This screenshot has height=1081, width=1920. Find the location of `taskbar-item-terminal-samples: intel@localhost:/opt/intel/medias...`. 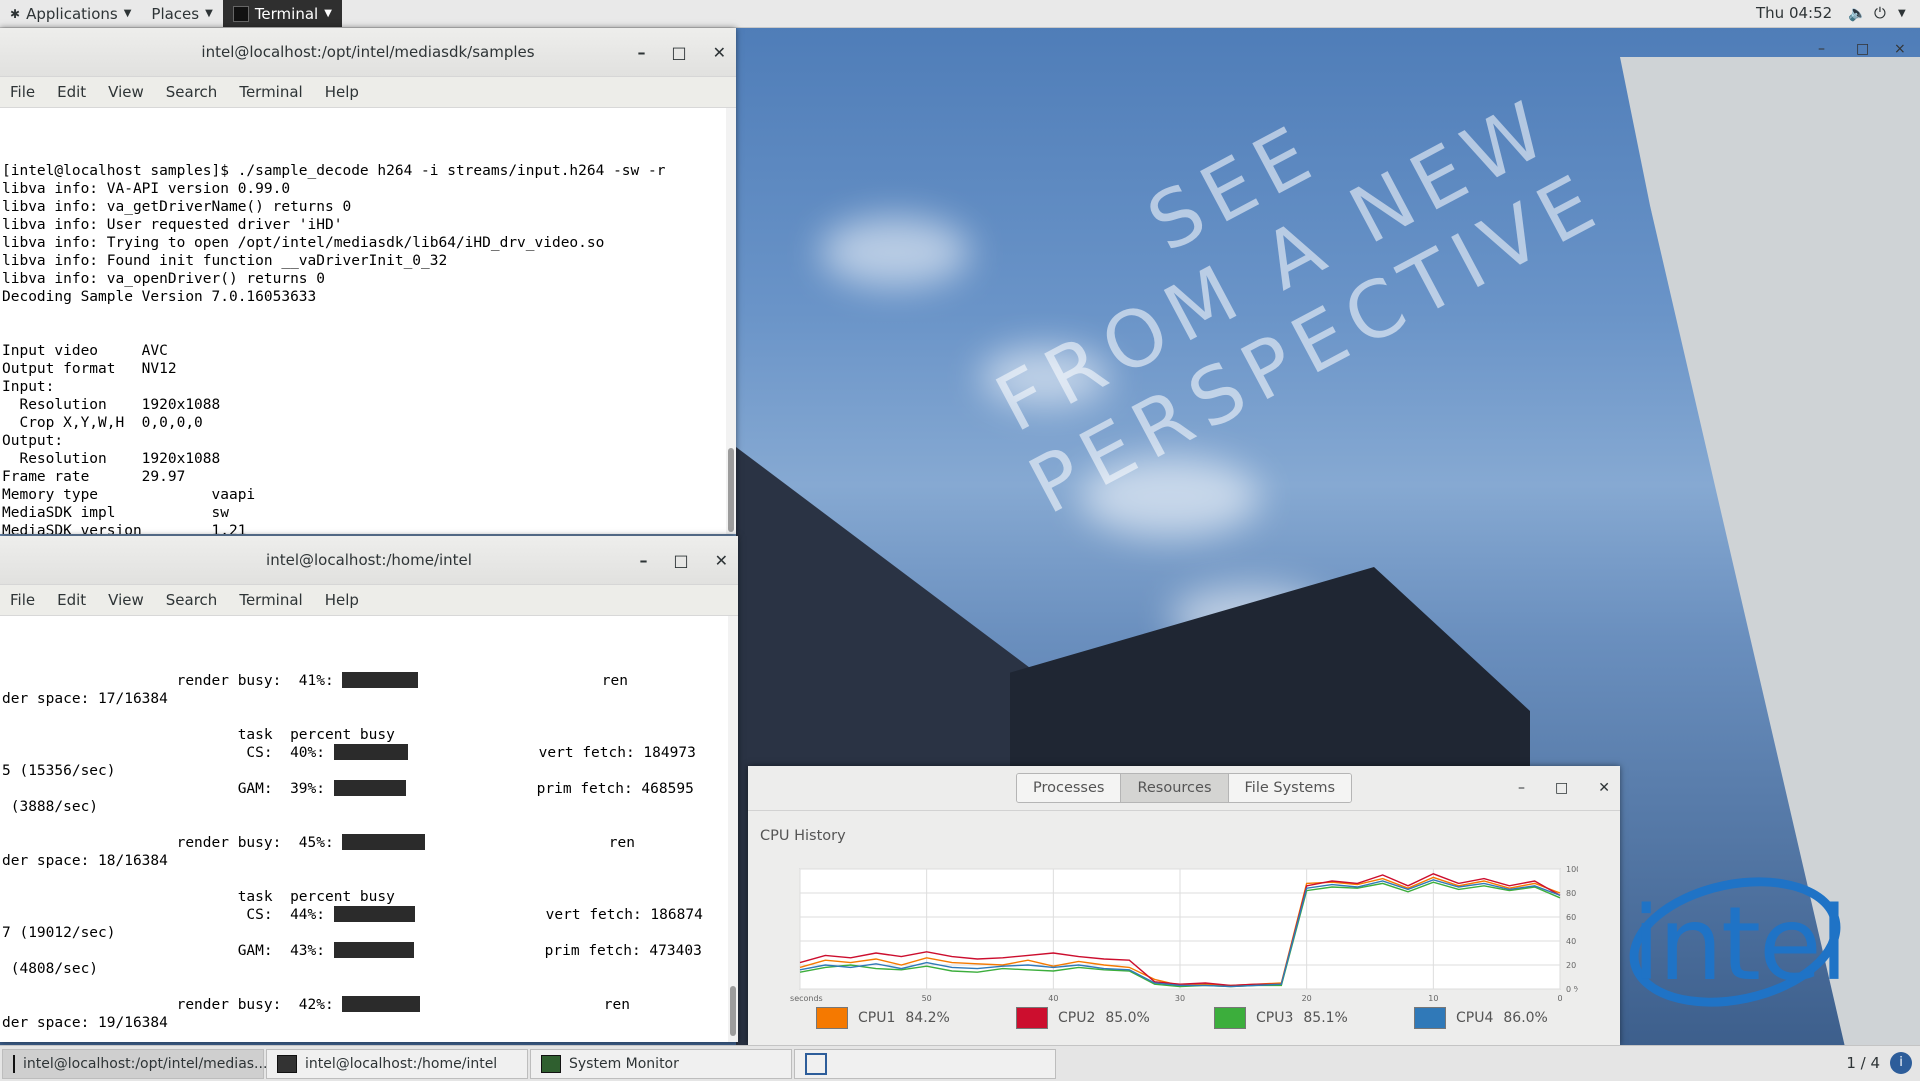

taskbar-item-terminal-samples: intel@localhost:/opt/intel/medias... is located at coordinates (134, 1063).